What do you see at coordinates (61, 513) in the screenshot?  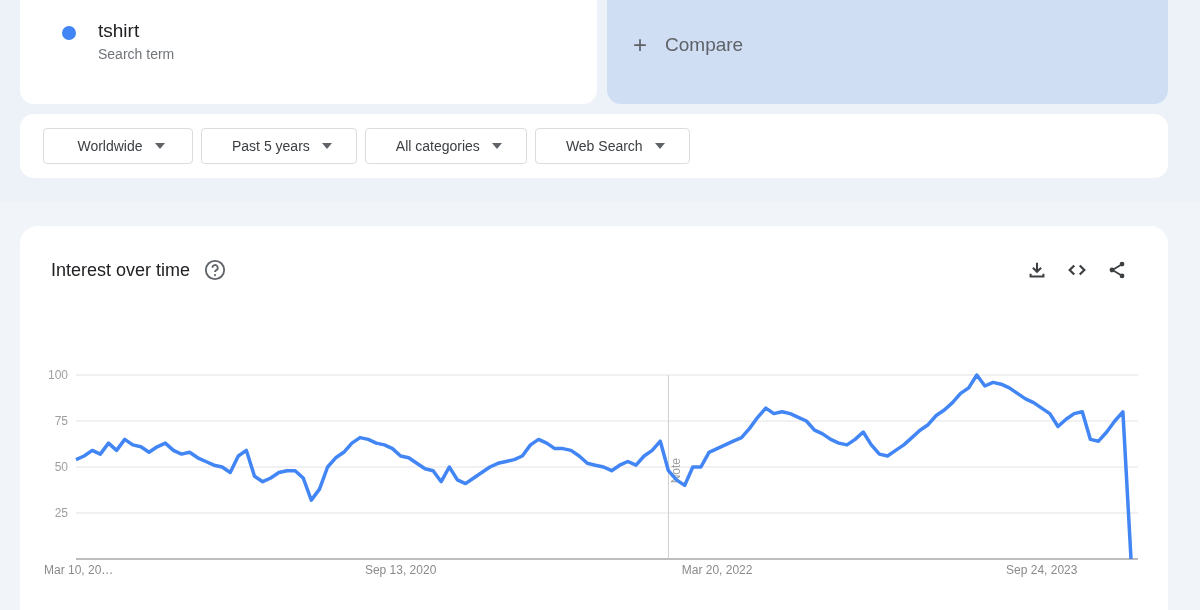 I see `y-axis-label: 25` at bounding box center [61, 513].